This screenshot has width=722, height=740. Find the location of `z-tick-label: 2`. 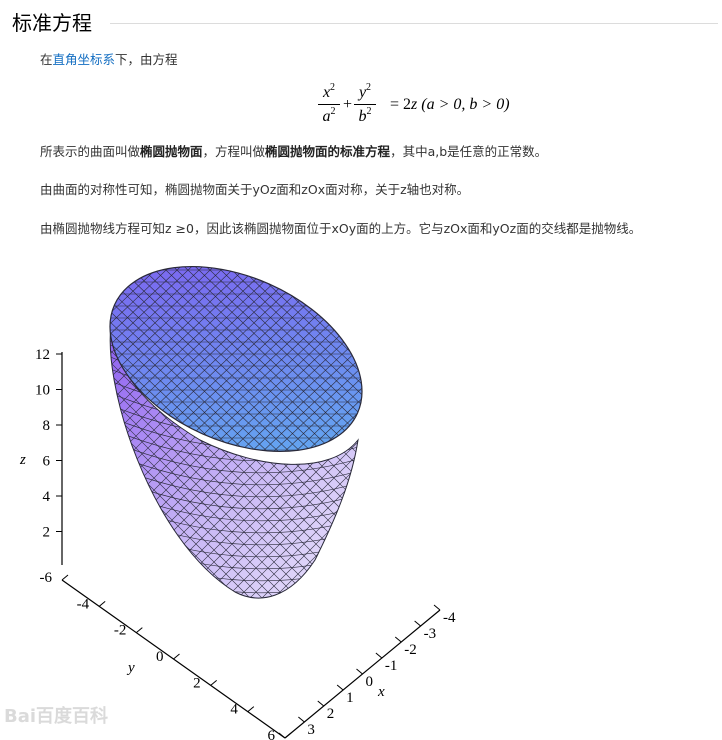

z-tick-label: 2 is located at coordinates (47, 533).